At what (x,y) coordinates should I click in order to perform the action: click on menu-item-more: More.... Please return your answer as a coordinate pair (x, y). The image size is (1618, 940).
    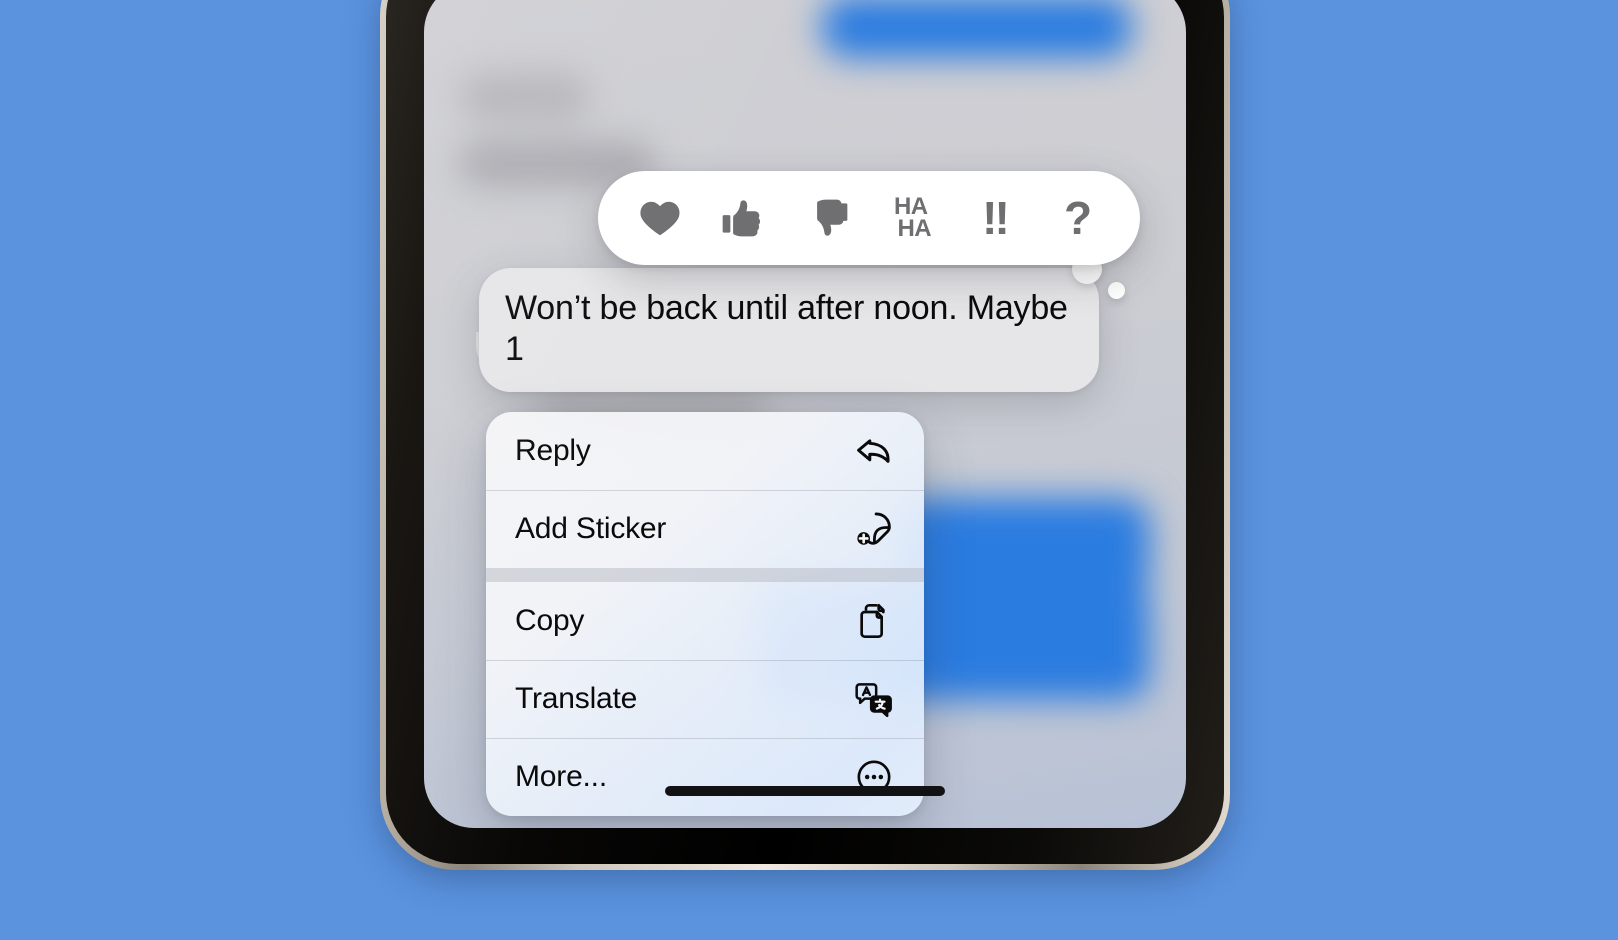
    Looking at the image, I should click on (705, 777).